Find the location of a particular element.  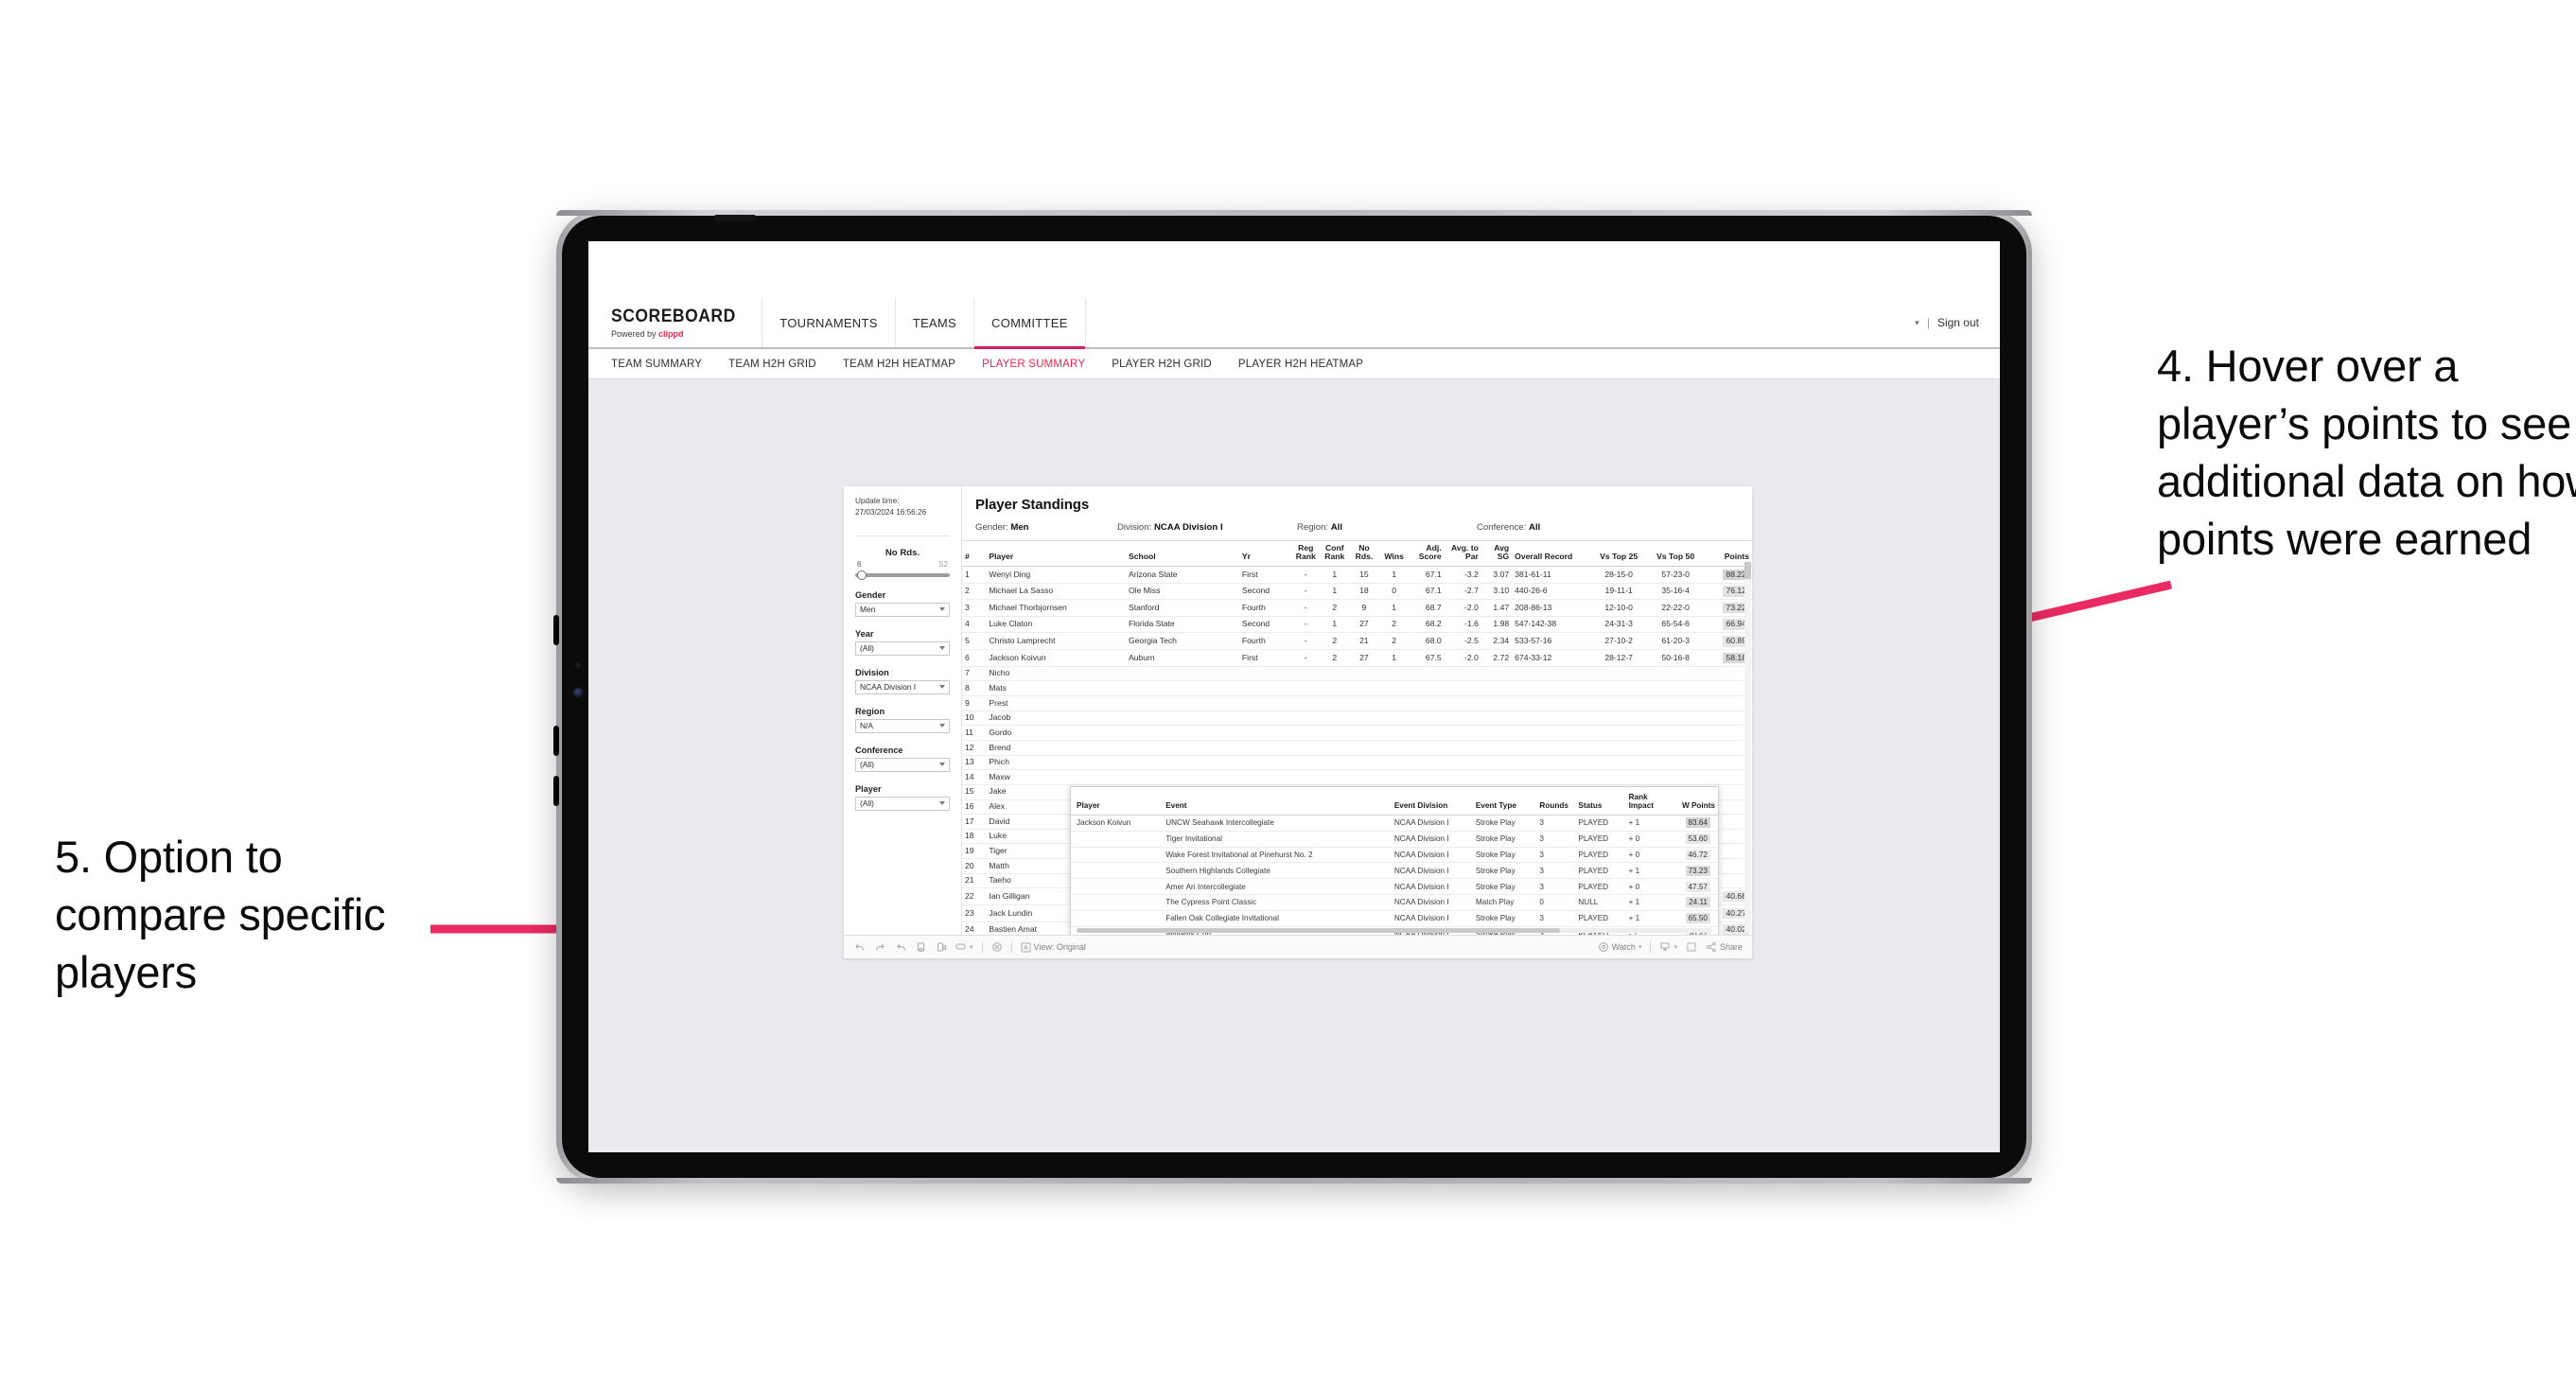

slider-handle is located at coordinates (862, 575).